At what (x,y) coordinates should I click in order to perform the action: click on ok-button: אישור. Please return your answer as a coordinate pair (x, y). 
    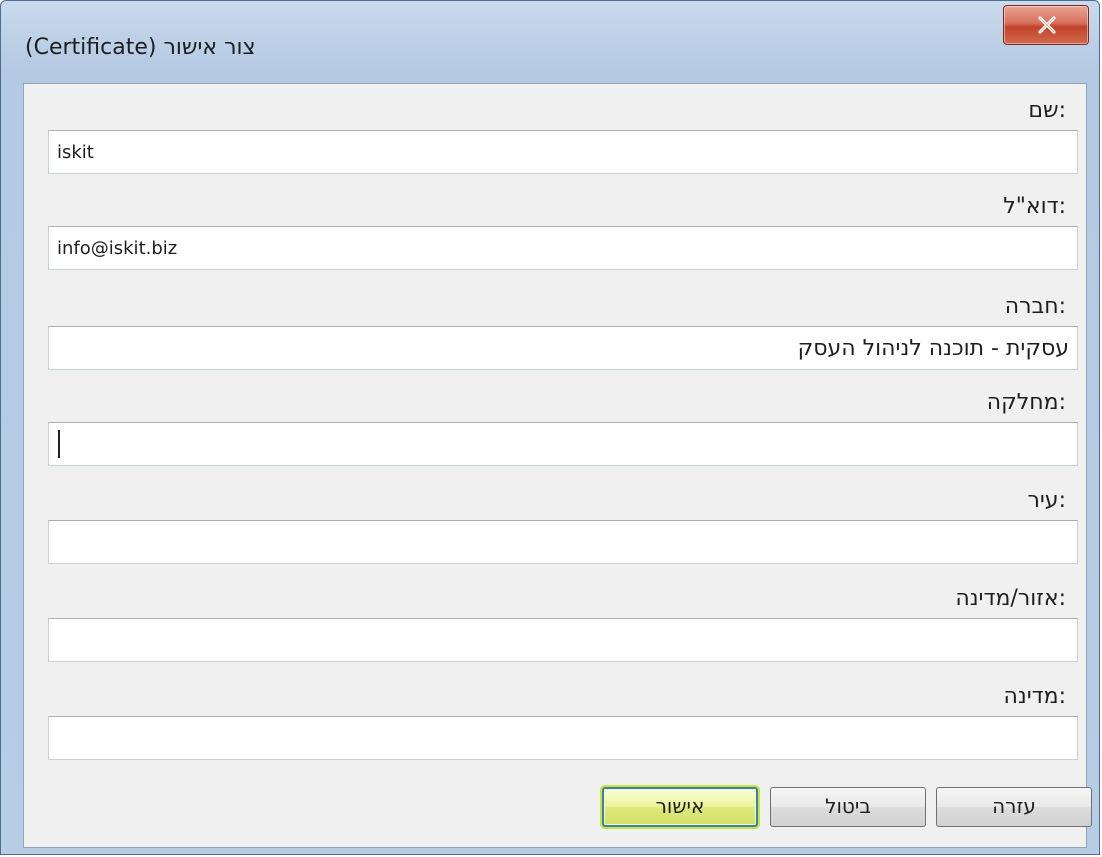
    Looking at the image, I should click on (680, 807).